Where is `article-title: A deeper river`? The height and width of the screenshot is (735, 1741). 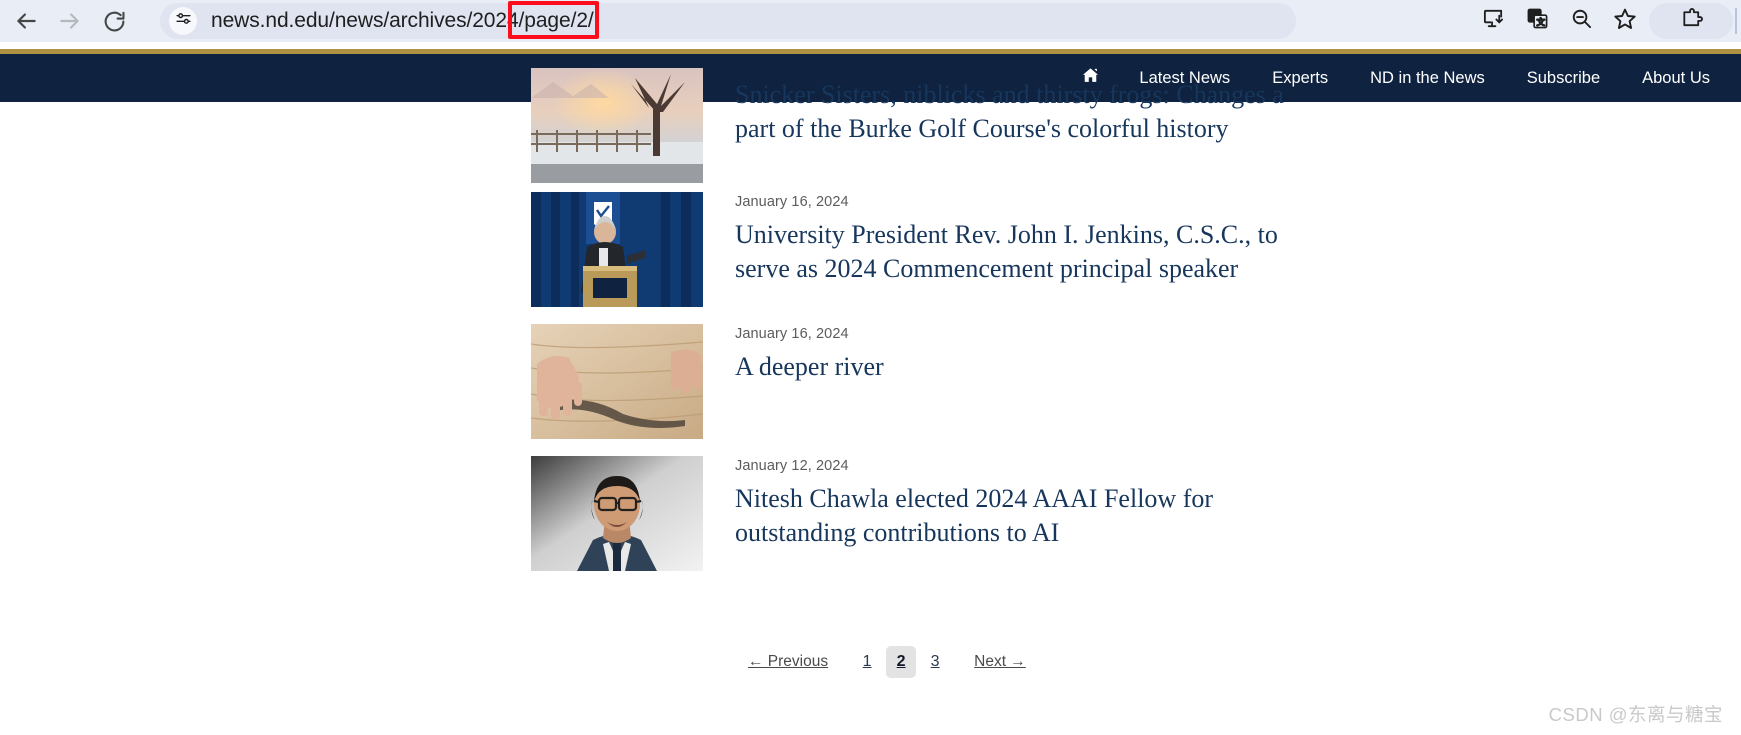
article-title: A deeper river is located at coordinates (809, 367).